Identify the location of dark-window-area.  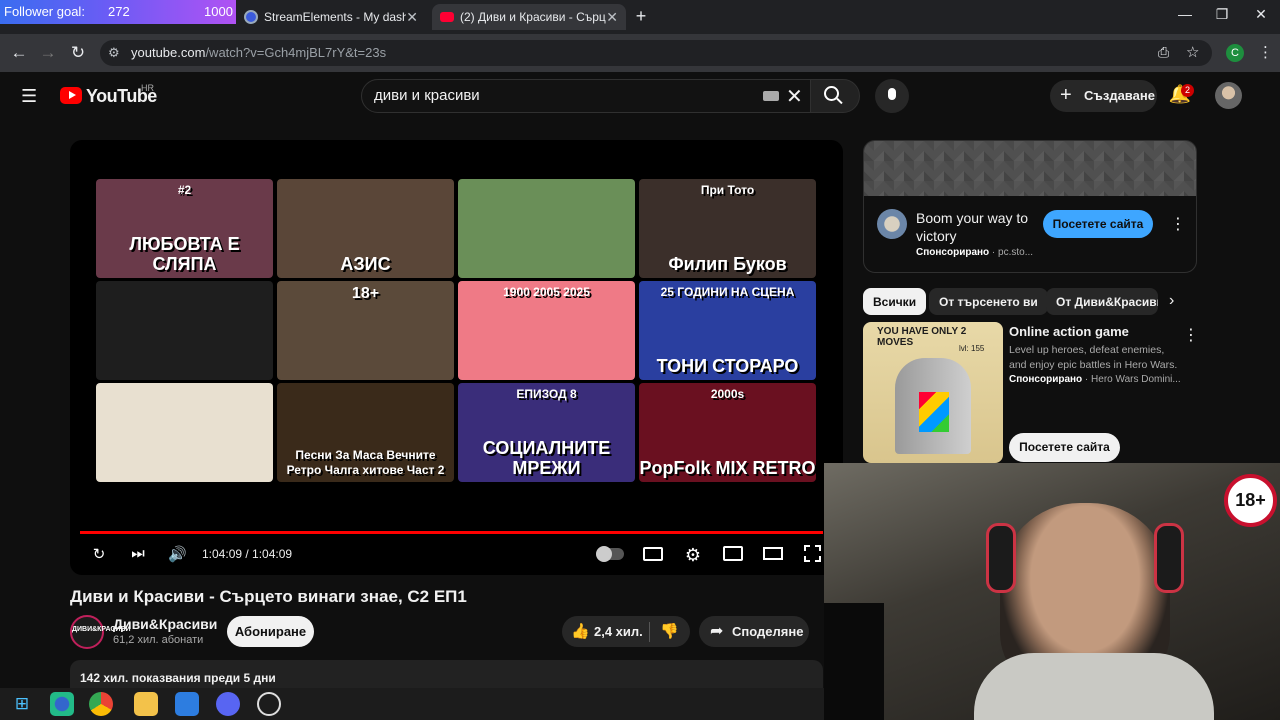
(854, 661).